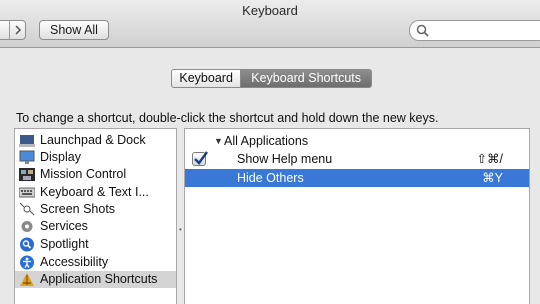 The width and height of the screenshot is (540, 304). What do you see at coordinates (64, 244) in the screenshot?
I see `category-label: Spotlight` at bounding box center [64, 244].